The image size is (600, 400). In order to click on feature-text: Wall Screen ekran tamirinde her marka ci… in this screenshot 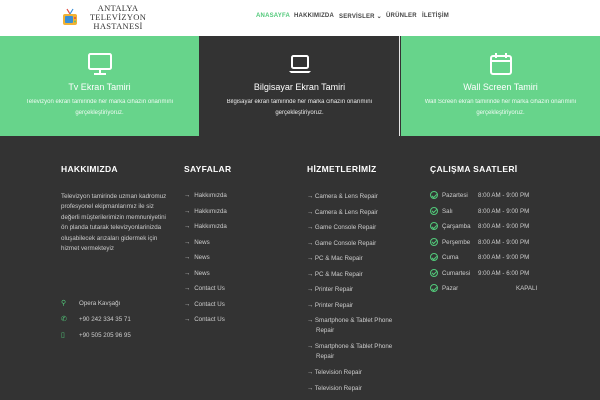, I will do `click(500, 107)`.